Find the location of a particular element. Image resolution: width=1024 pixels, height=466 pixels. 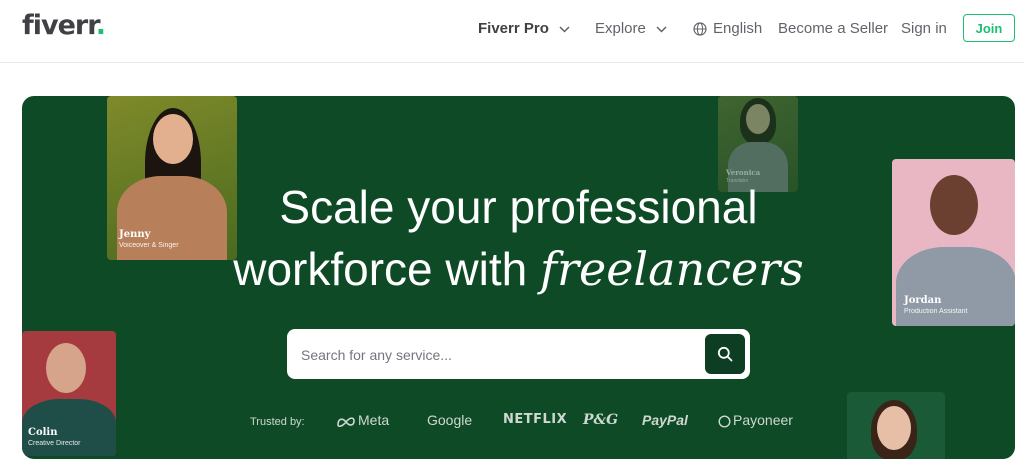

brand-payoneer: Payoneer is located at coordinates (755, 420).